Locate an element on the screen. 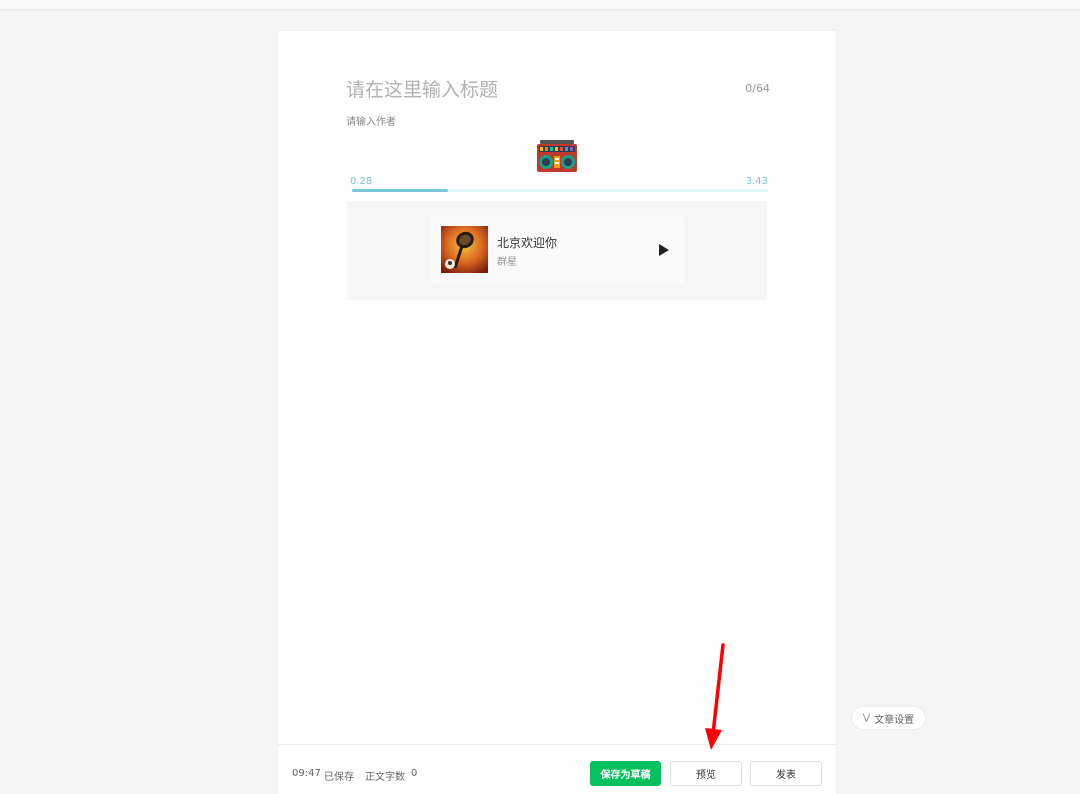  title-input is located at coordinates (511, 90).